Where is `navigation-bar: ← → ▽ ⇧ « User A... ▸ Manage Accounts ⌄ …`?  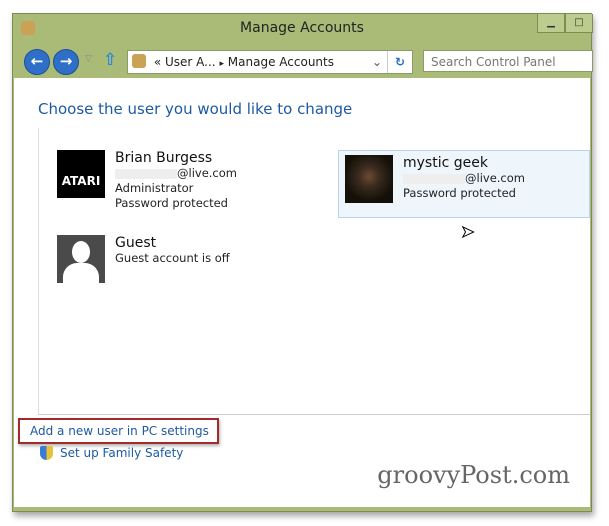
navigation-bar: ← → ▽ ⇧ « User A... ▸ Manage Accounts ⌄ … is located at coordinates (303, 61).